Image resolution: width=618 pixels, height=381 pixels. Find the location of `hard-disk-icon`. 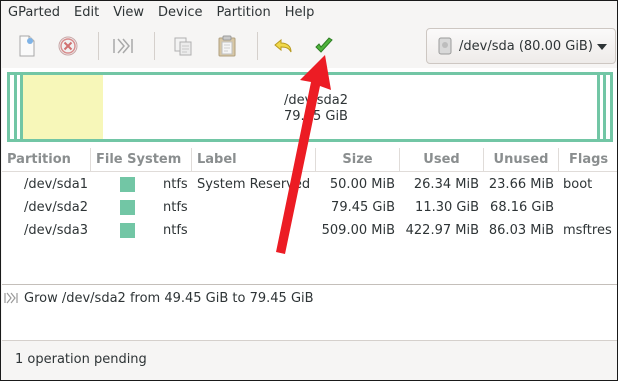

hard-disk-icon is located at coordinates (445, 46).